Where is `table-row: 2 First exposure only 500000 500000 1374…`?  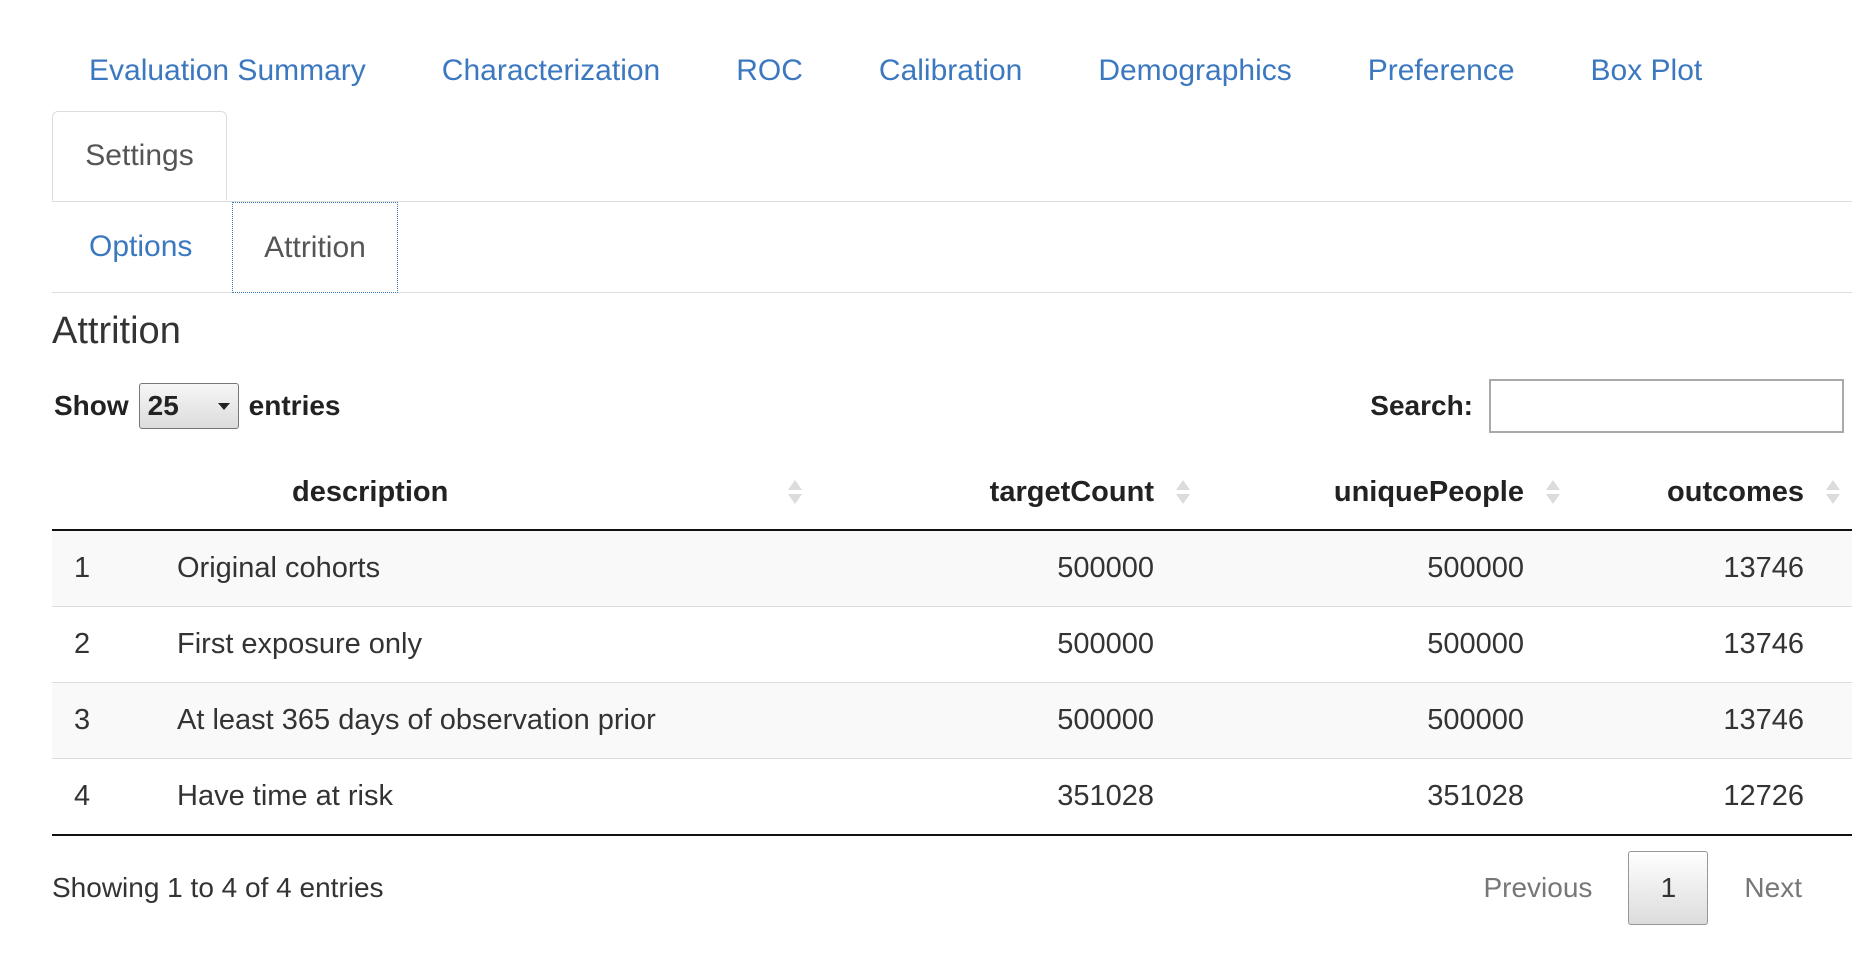
table-row: 2 First exposure only 500000 500000 1374… is located at coordinates (952, 644).